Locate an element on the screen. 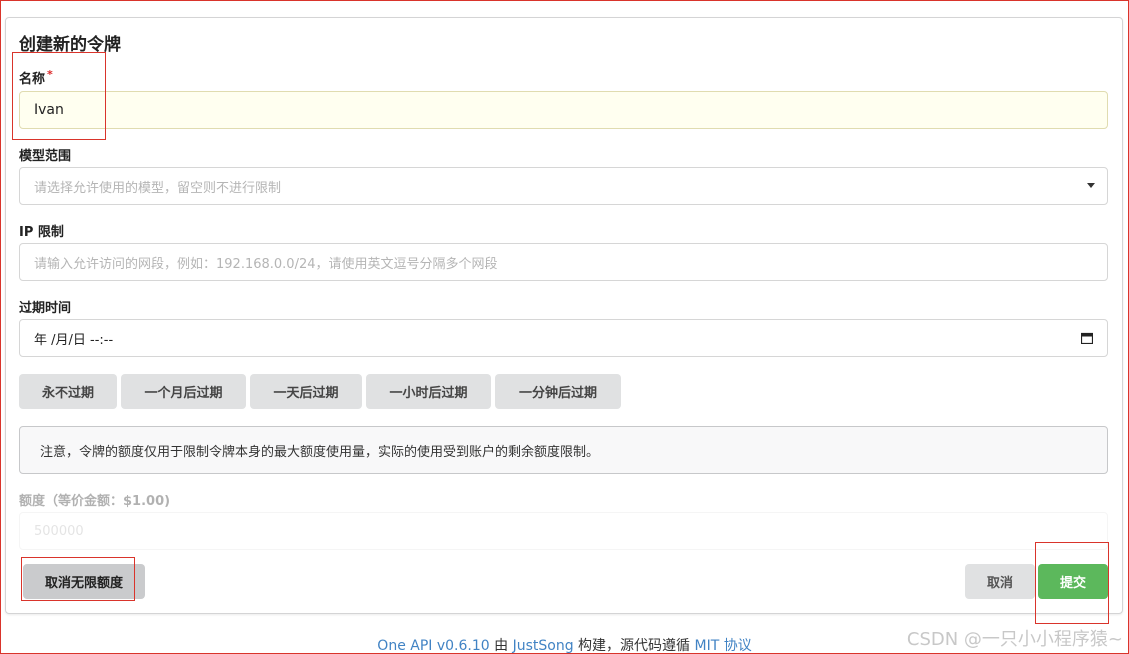 The height and width of the screenshot is (654, 1129). footer-built: 构建，源代码遵循 is located at coordinates (634, 646).